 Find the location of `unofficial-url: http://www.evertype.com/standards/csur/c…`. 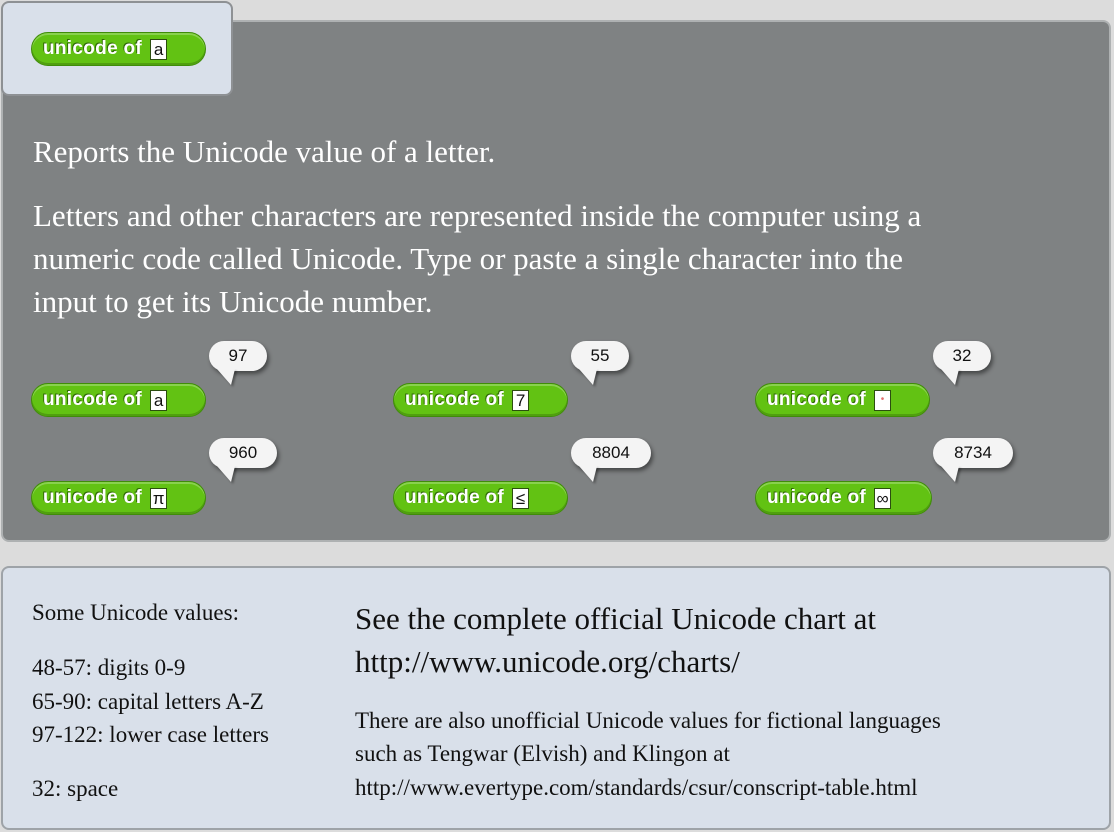

unofficial-url: http://www.evertype.com/standards/csur/c… is located at coordinates (636, 787).